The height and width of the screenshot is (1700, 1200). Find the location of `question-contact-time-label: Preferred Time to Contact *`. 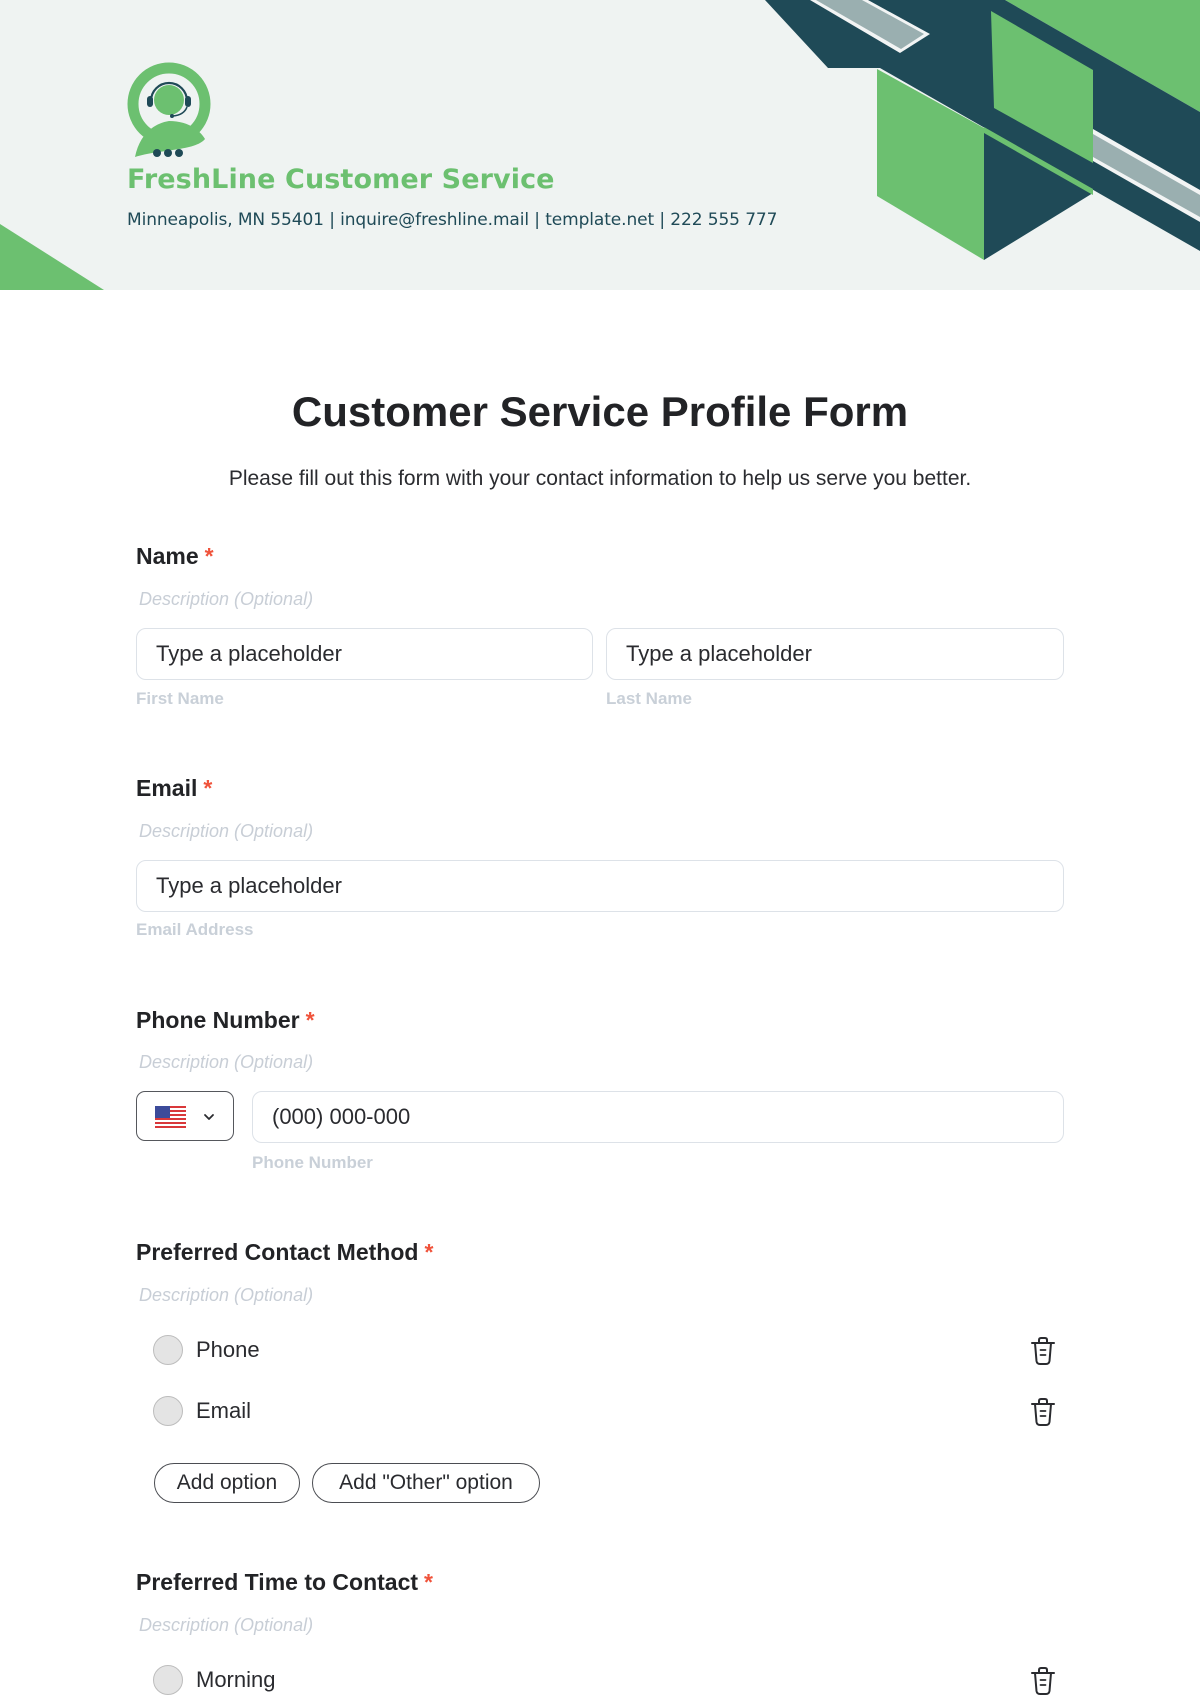

question-contact-time-label: Preferred Time to Contact * is located at coordinates (284, 1582).